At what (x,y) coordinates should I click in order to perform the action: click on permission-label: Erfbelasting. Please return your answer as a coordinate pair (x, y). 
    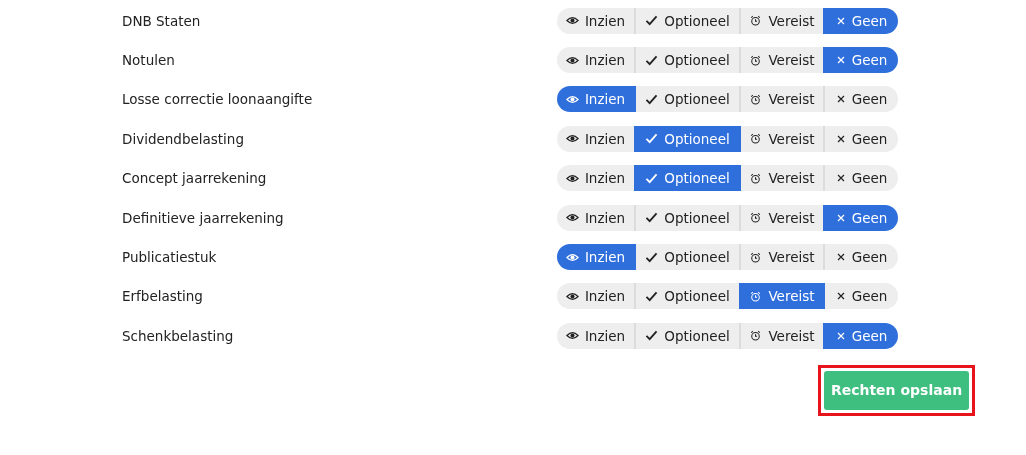
    Looking at the image, I should click on (163, 296).